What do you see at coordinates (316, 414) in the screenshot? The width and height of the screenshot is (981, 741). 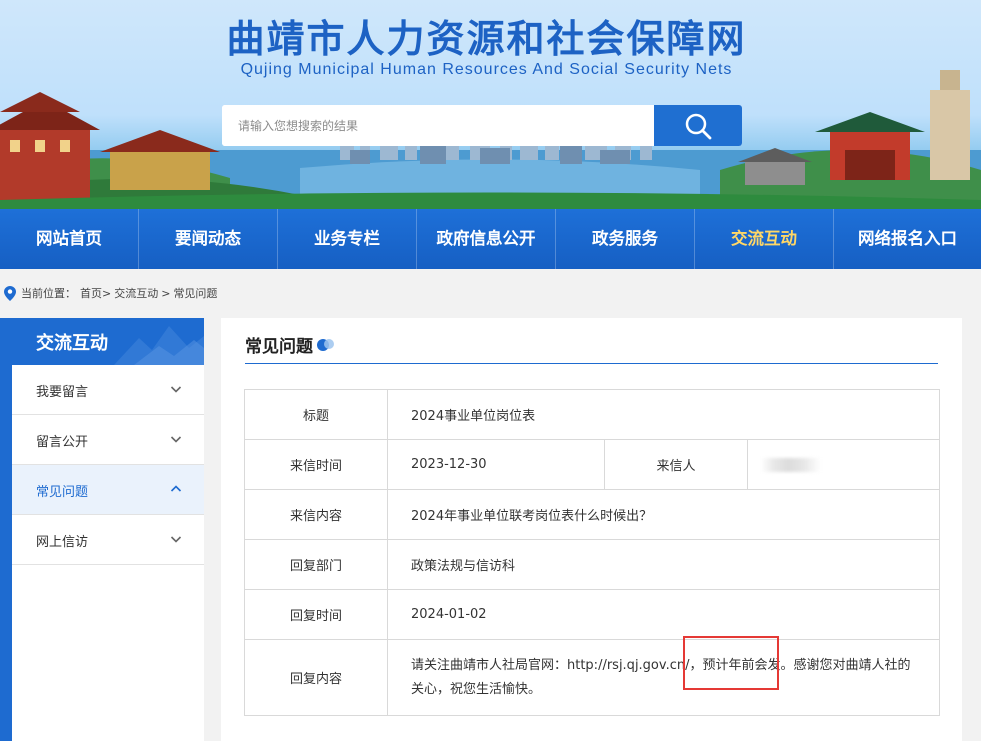 I see `title-label: 标题` at bounding box center [316, 414].